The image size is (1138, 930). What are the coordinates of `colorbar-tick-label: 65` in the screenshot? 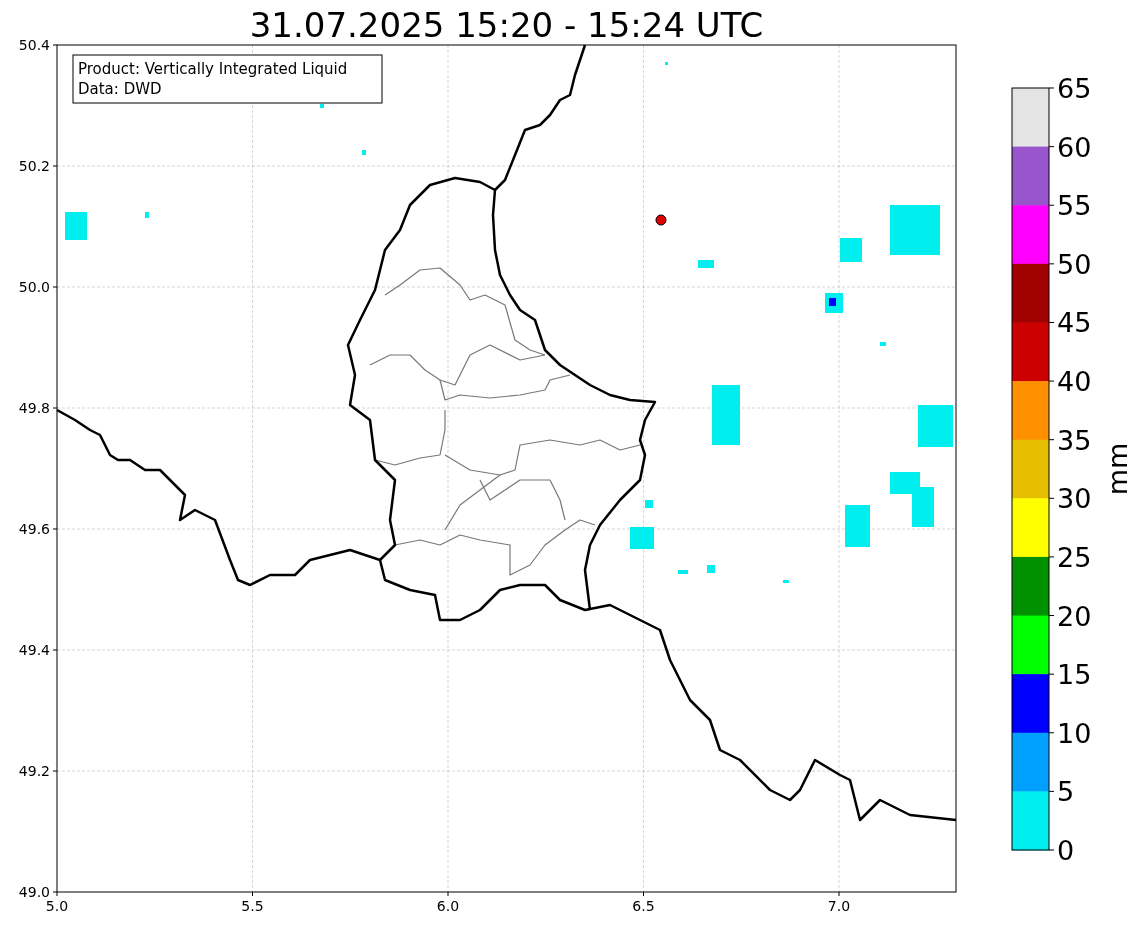 It's located at (1074, 88).